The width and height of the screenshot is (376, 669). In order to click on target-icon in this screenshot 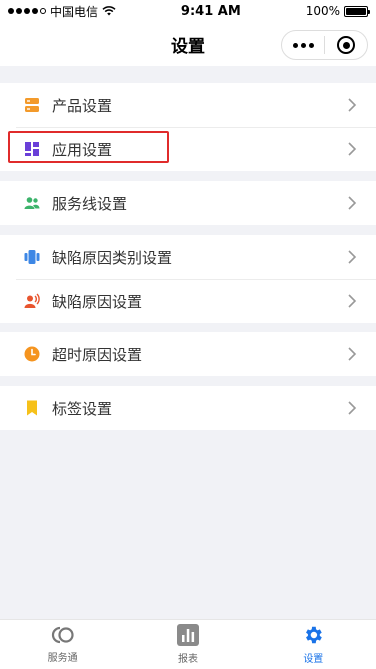, I will do `click(346, 45)`.